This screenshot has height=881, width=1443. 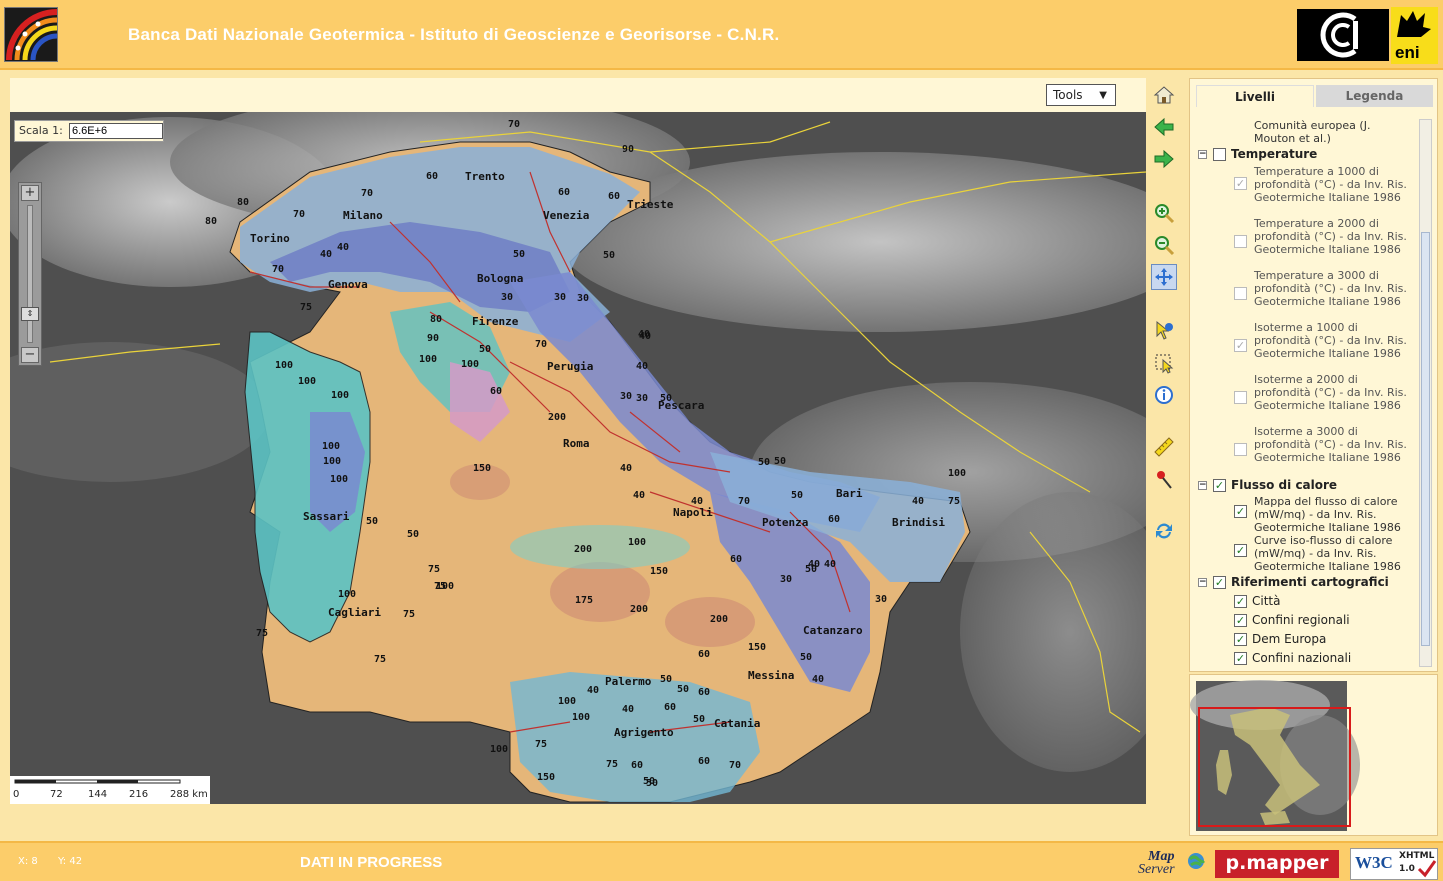 What do you see at coordinates (1292, 658) in the screenshot?
I see `layer-item: ✓ Confini nazionali` at bounding box center [1292, 658].